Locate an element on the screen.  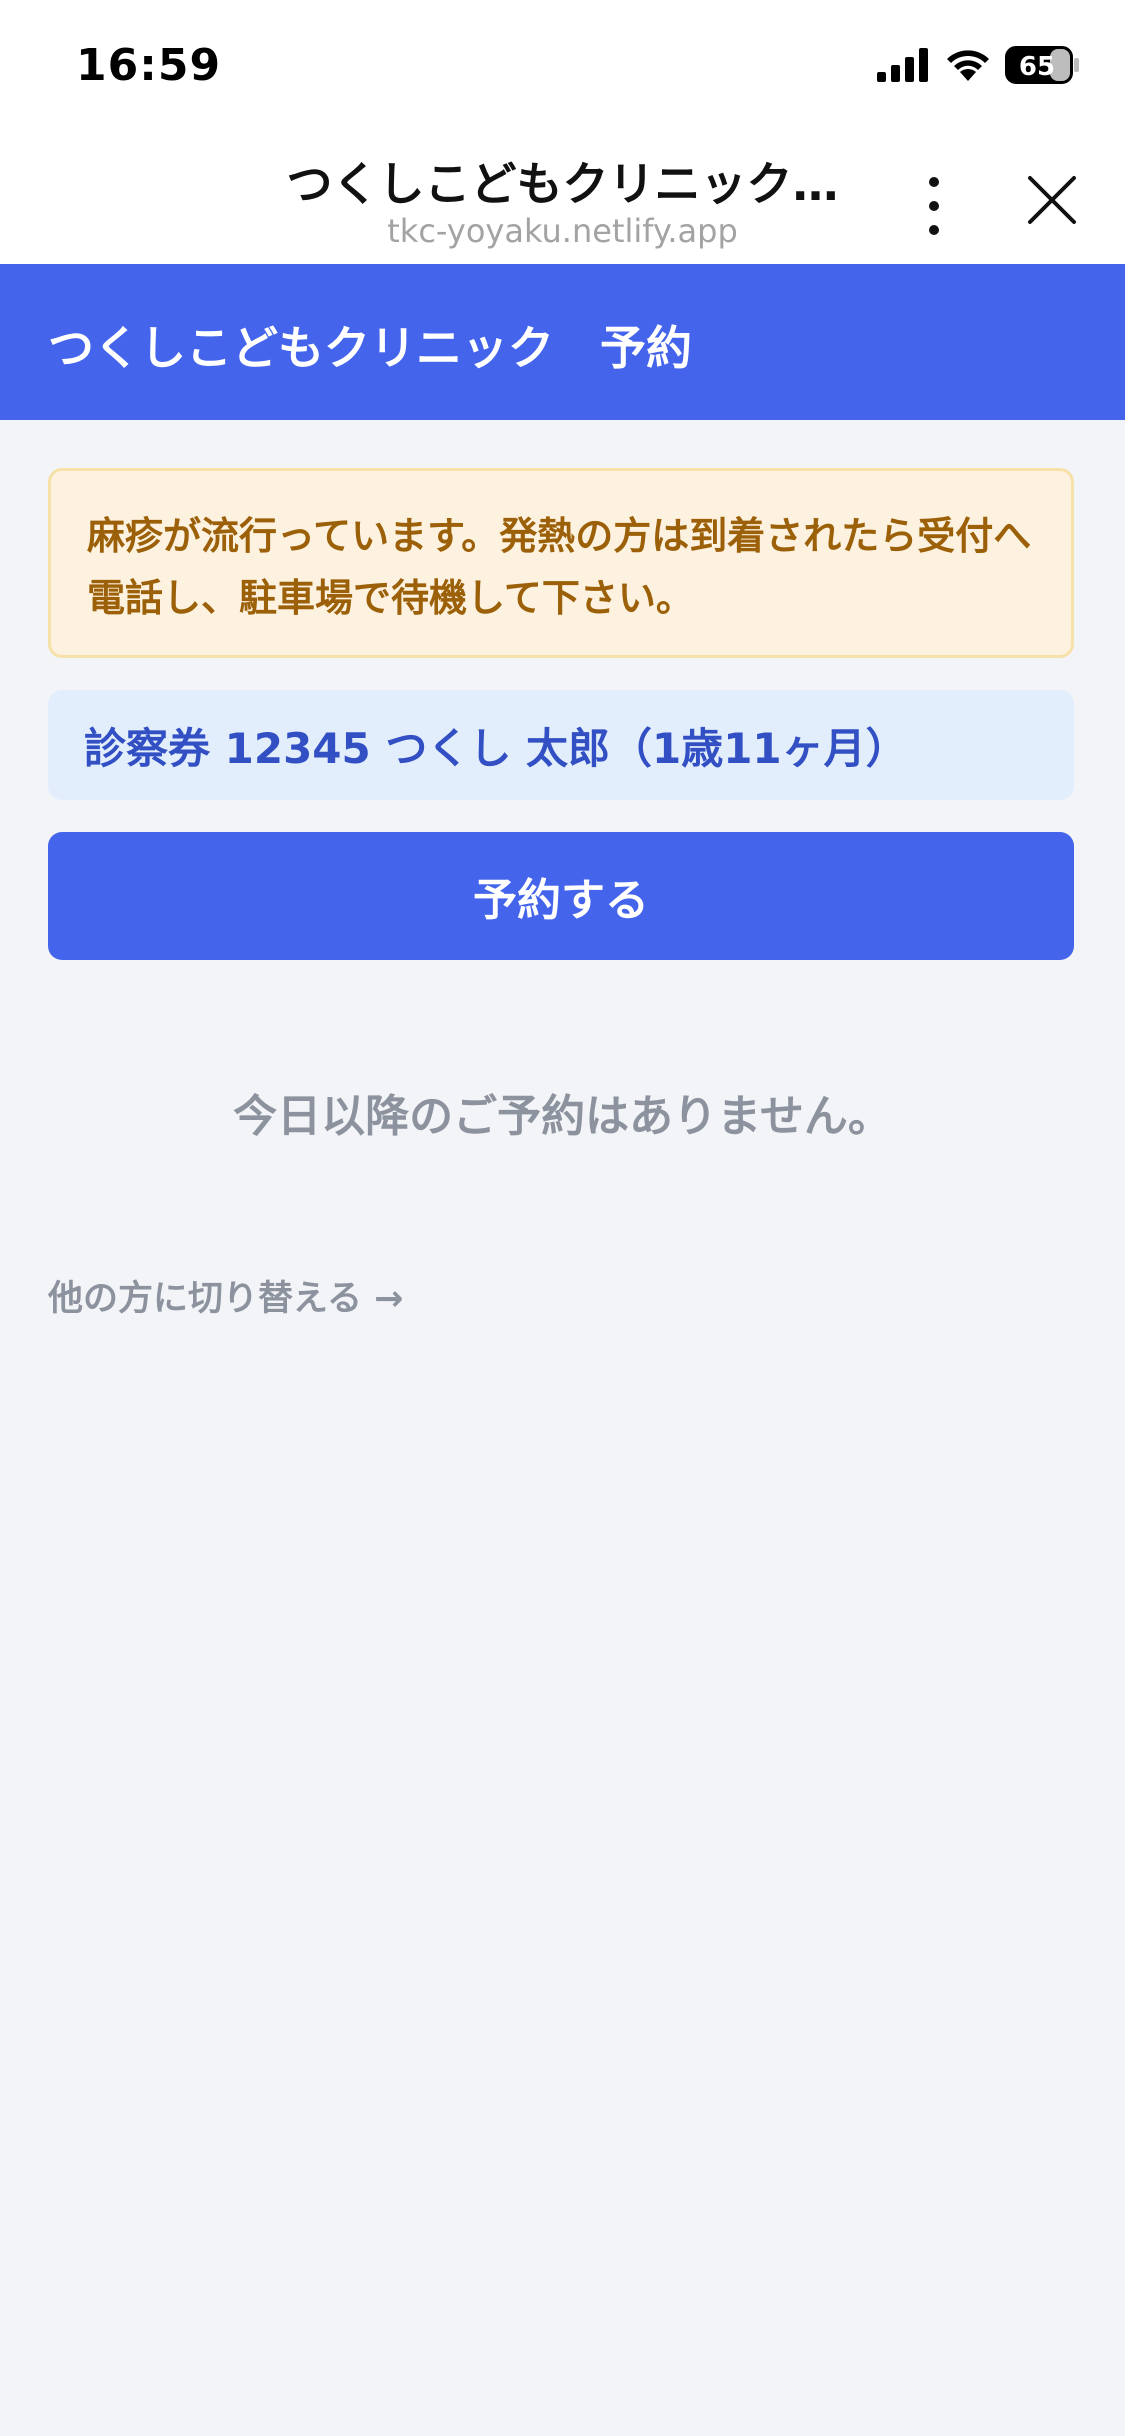
app-header: つくしこどもクリニック 予約 is located at coordinates (562, 342).